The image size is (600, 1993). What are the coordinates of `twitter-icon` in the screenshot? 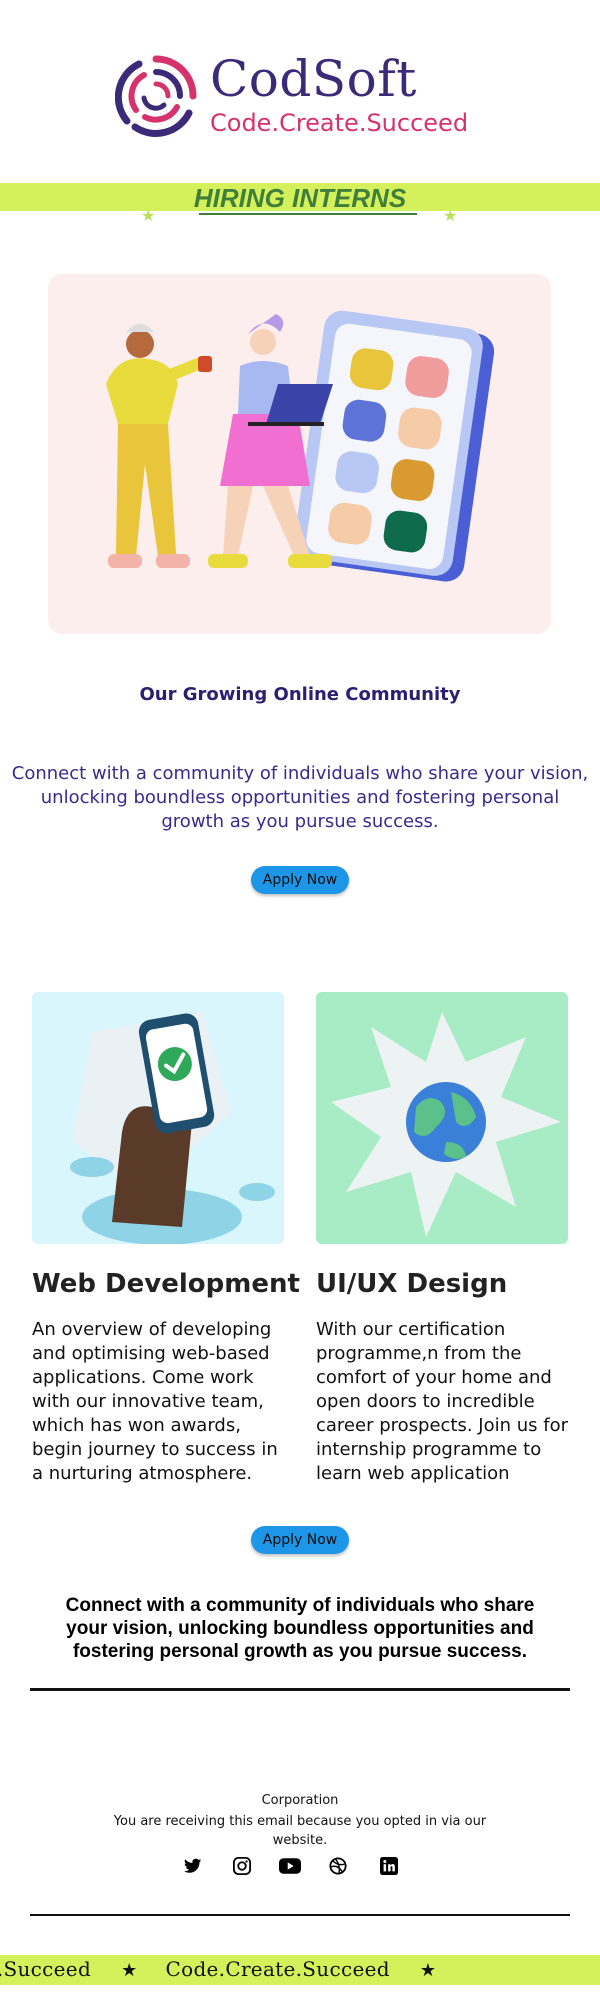 It's located at (193, 1866).